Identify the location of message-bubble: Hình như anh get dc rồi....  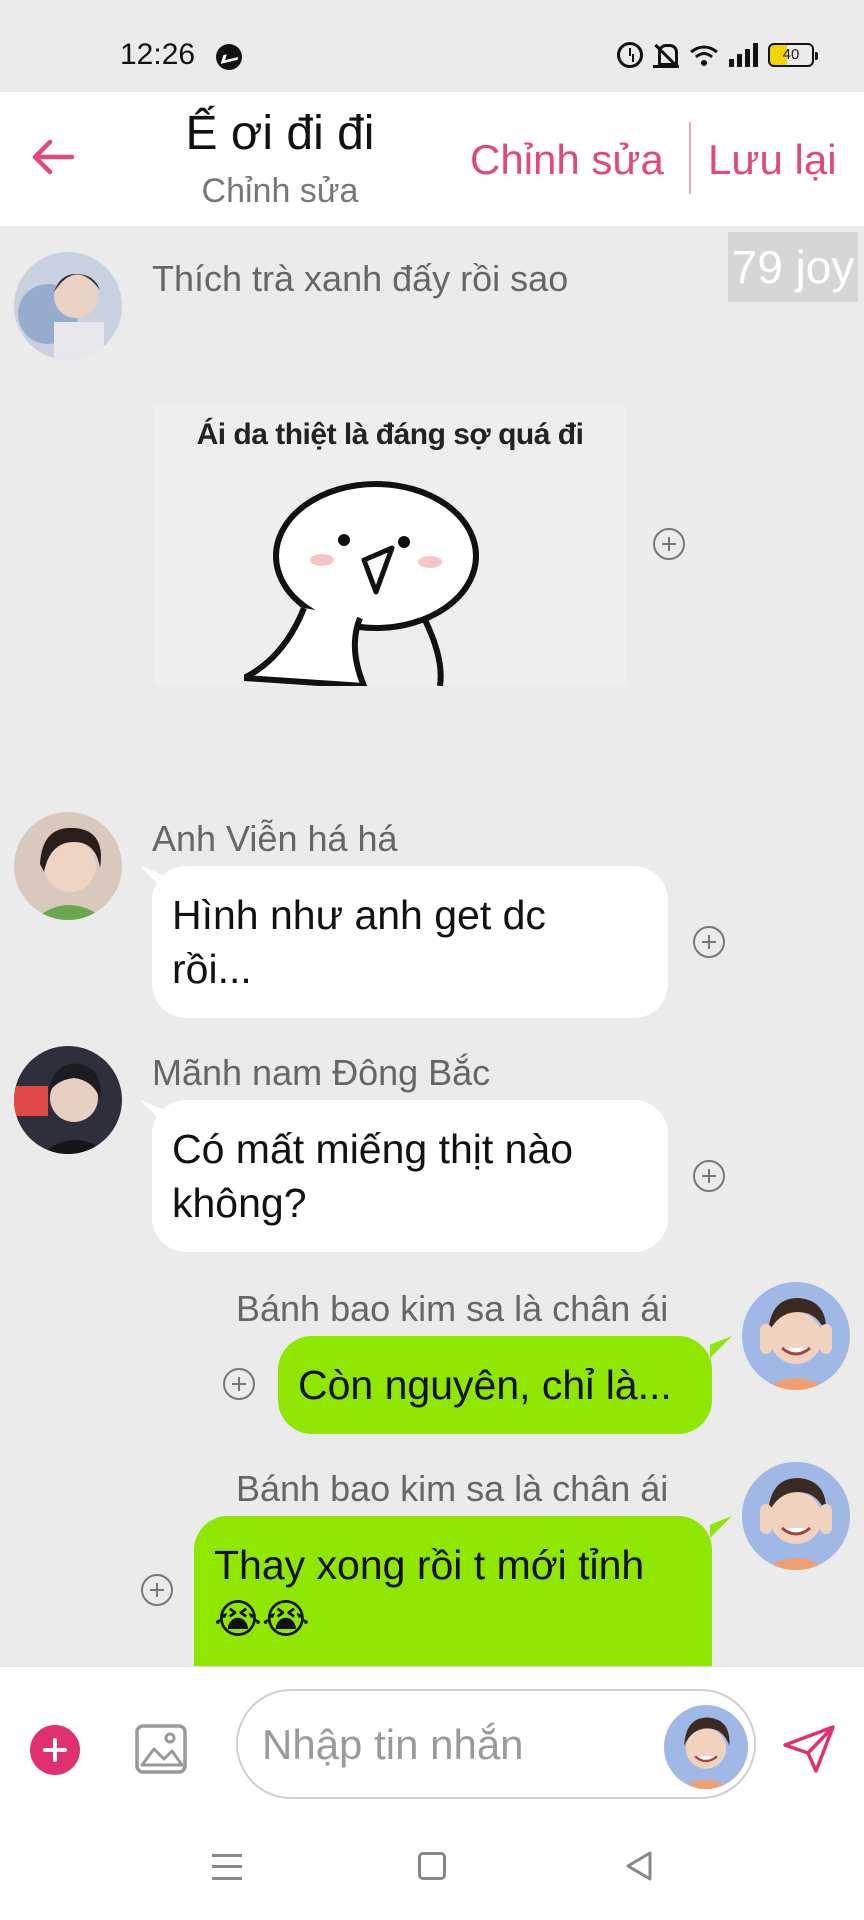
(410, 942).